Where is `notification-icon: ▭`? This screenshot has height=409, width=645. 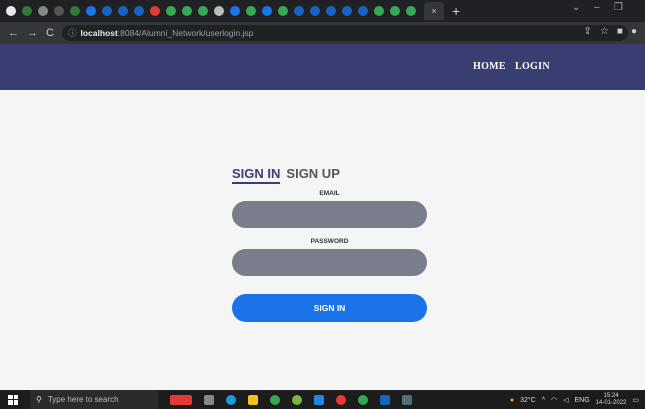
notification-icon: ▭ is located at coordinates (635, 400).